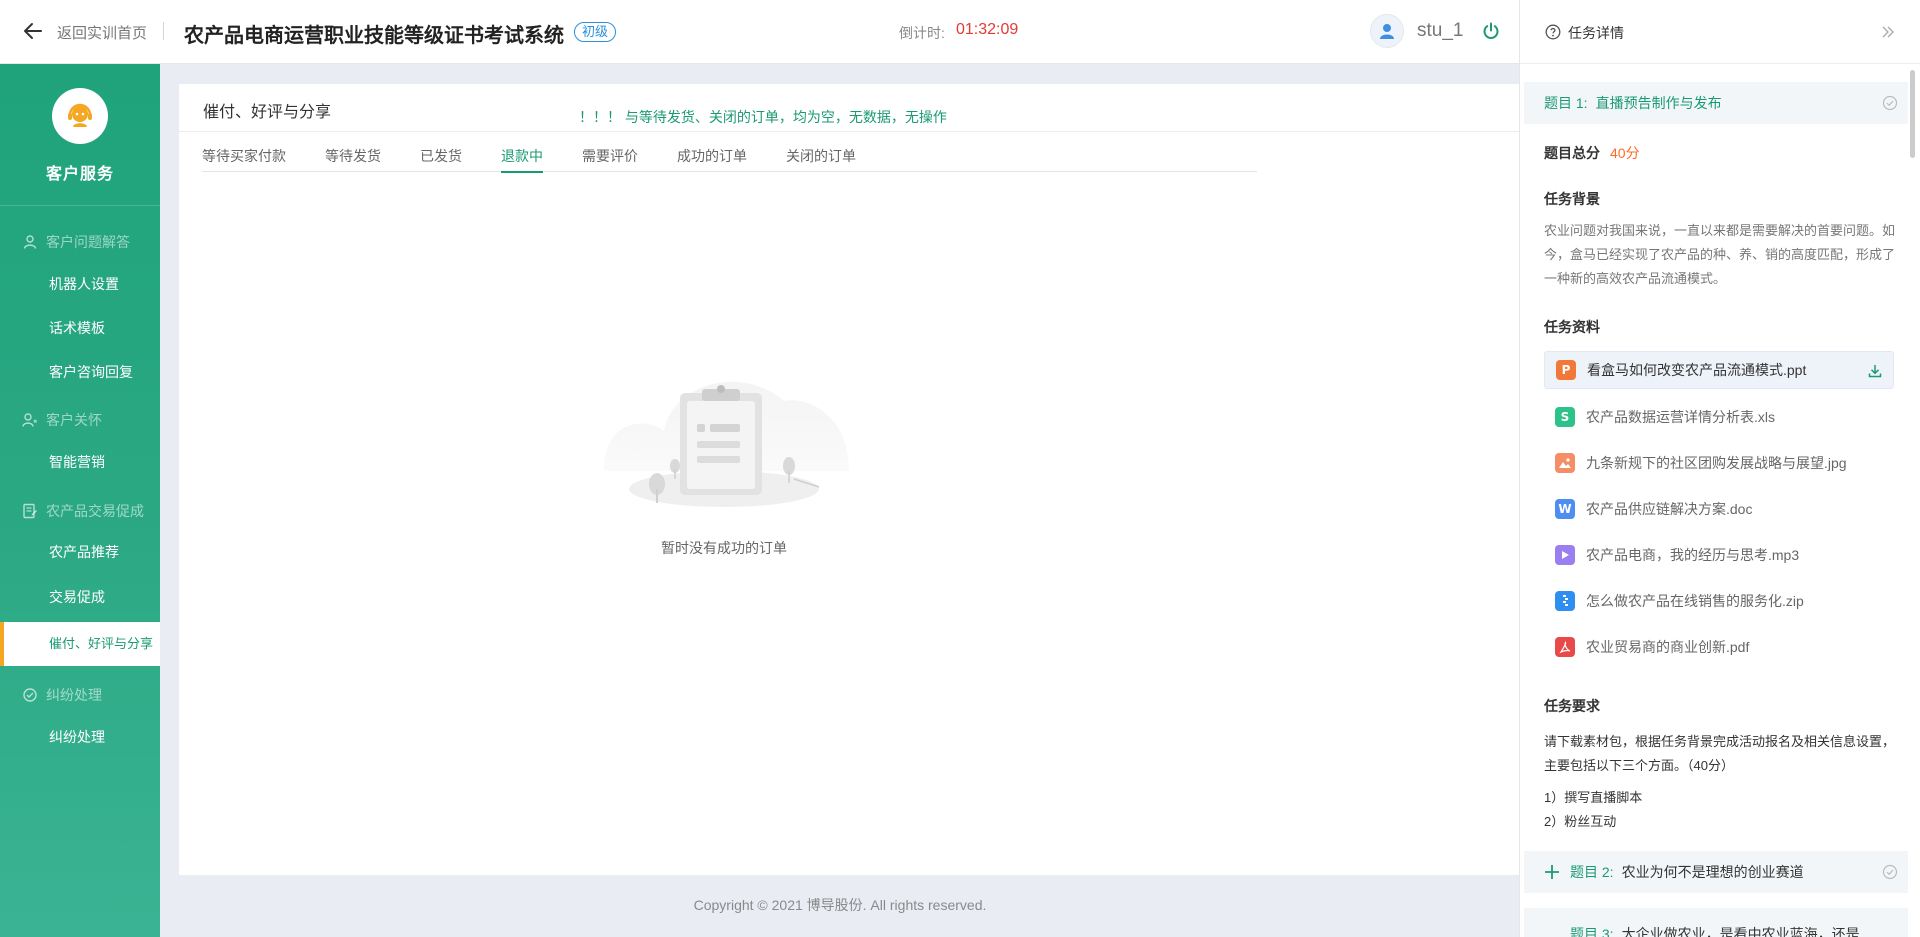 This screenshot has height=937, width=1920. Describe the element at coordinates (1565, 647) in the screenshot. I see `pdf-file-icon` at that location.